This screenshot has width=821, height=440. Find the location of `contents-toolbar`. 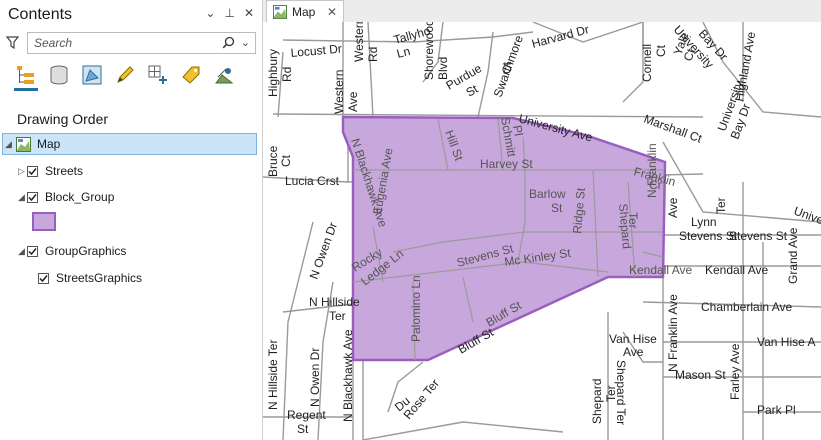

contents-toolbar is located at coordinates (125, 76).